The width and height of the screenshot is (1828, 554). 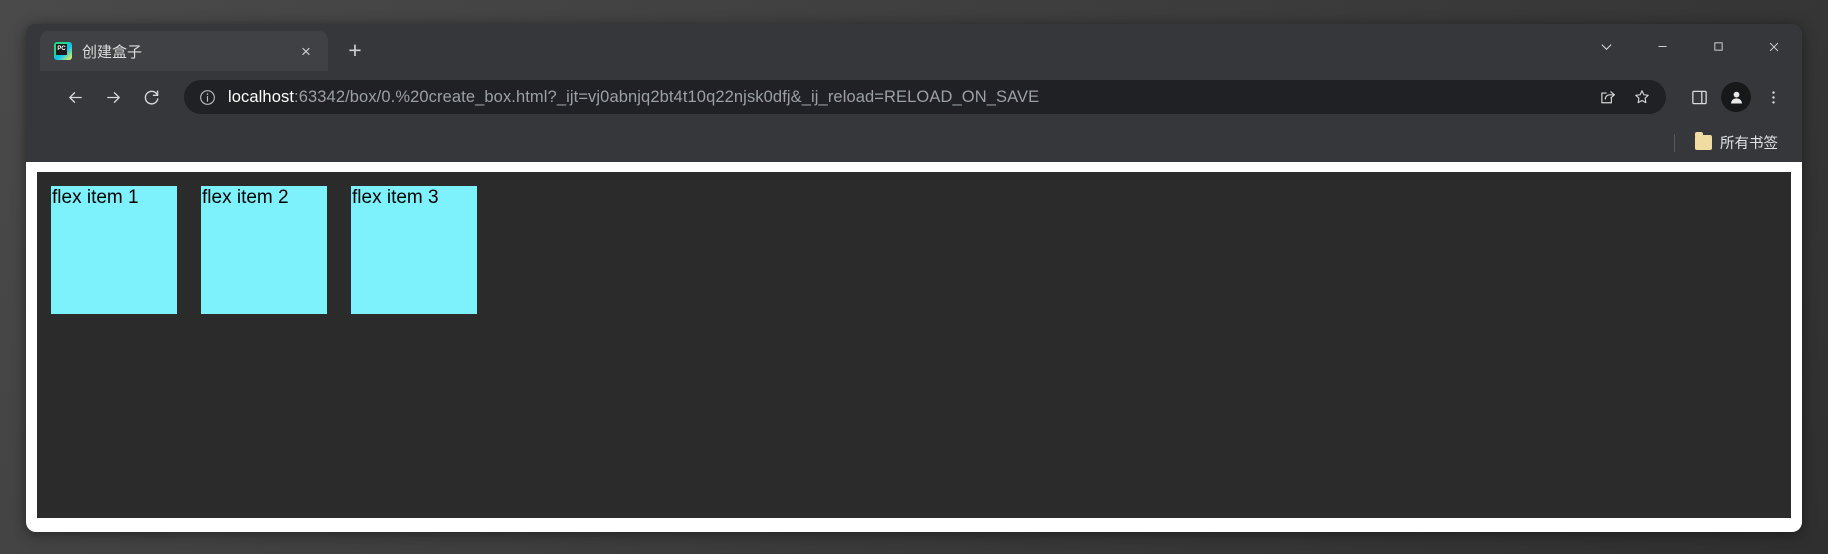 I want to click on maximize-icon, so click(x=1718, y=47).